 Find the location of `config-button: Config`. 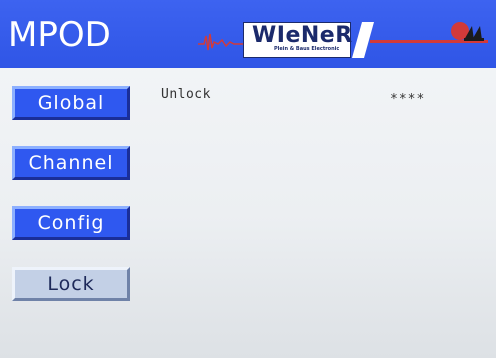

config-button: Config is located at coordinates (71, 223).